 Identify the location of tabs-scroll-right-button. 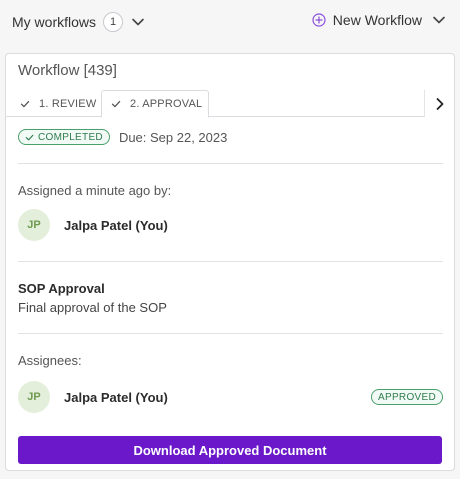
(439, 103).